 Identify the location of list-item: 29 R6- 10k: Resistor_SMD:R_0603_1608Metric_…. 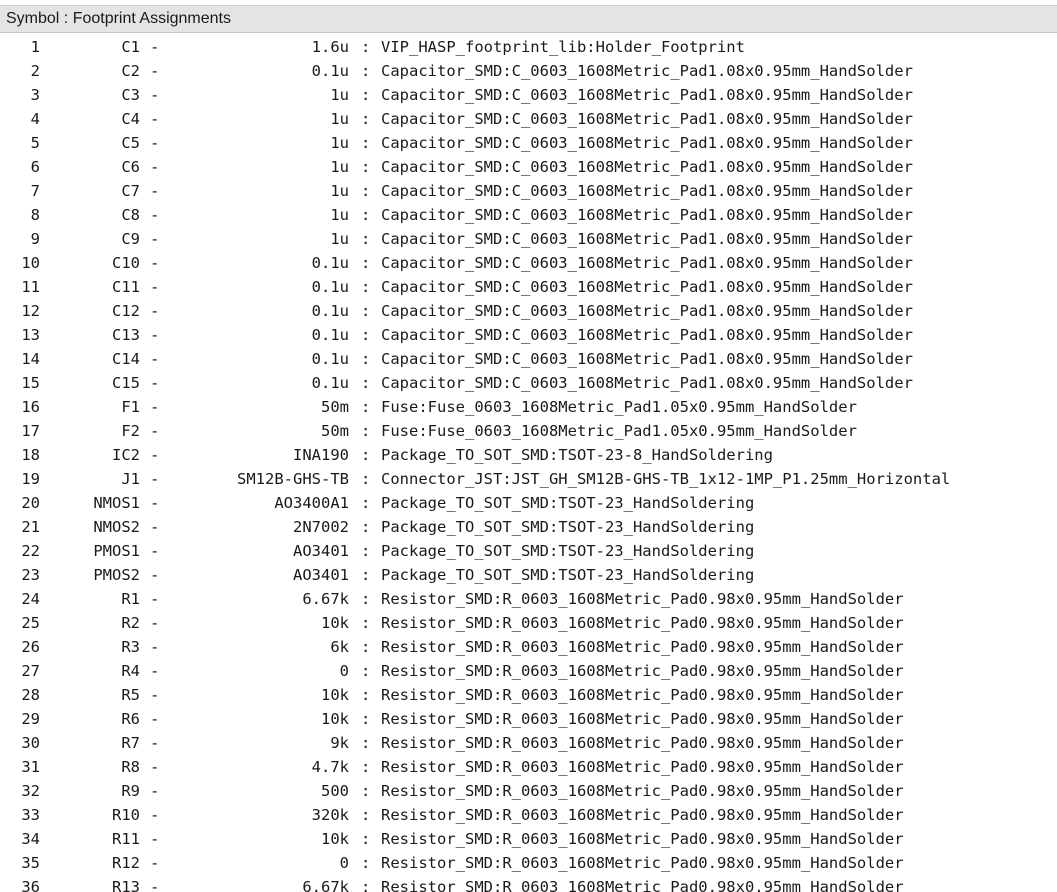
(528, 719).